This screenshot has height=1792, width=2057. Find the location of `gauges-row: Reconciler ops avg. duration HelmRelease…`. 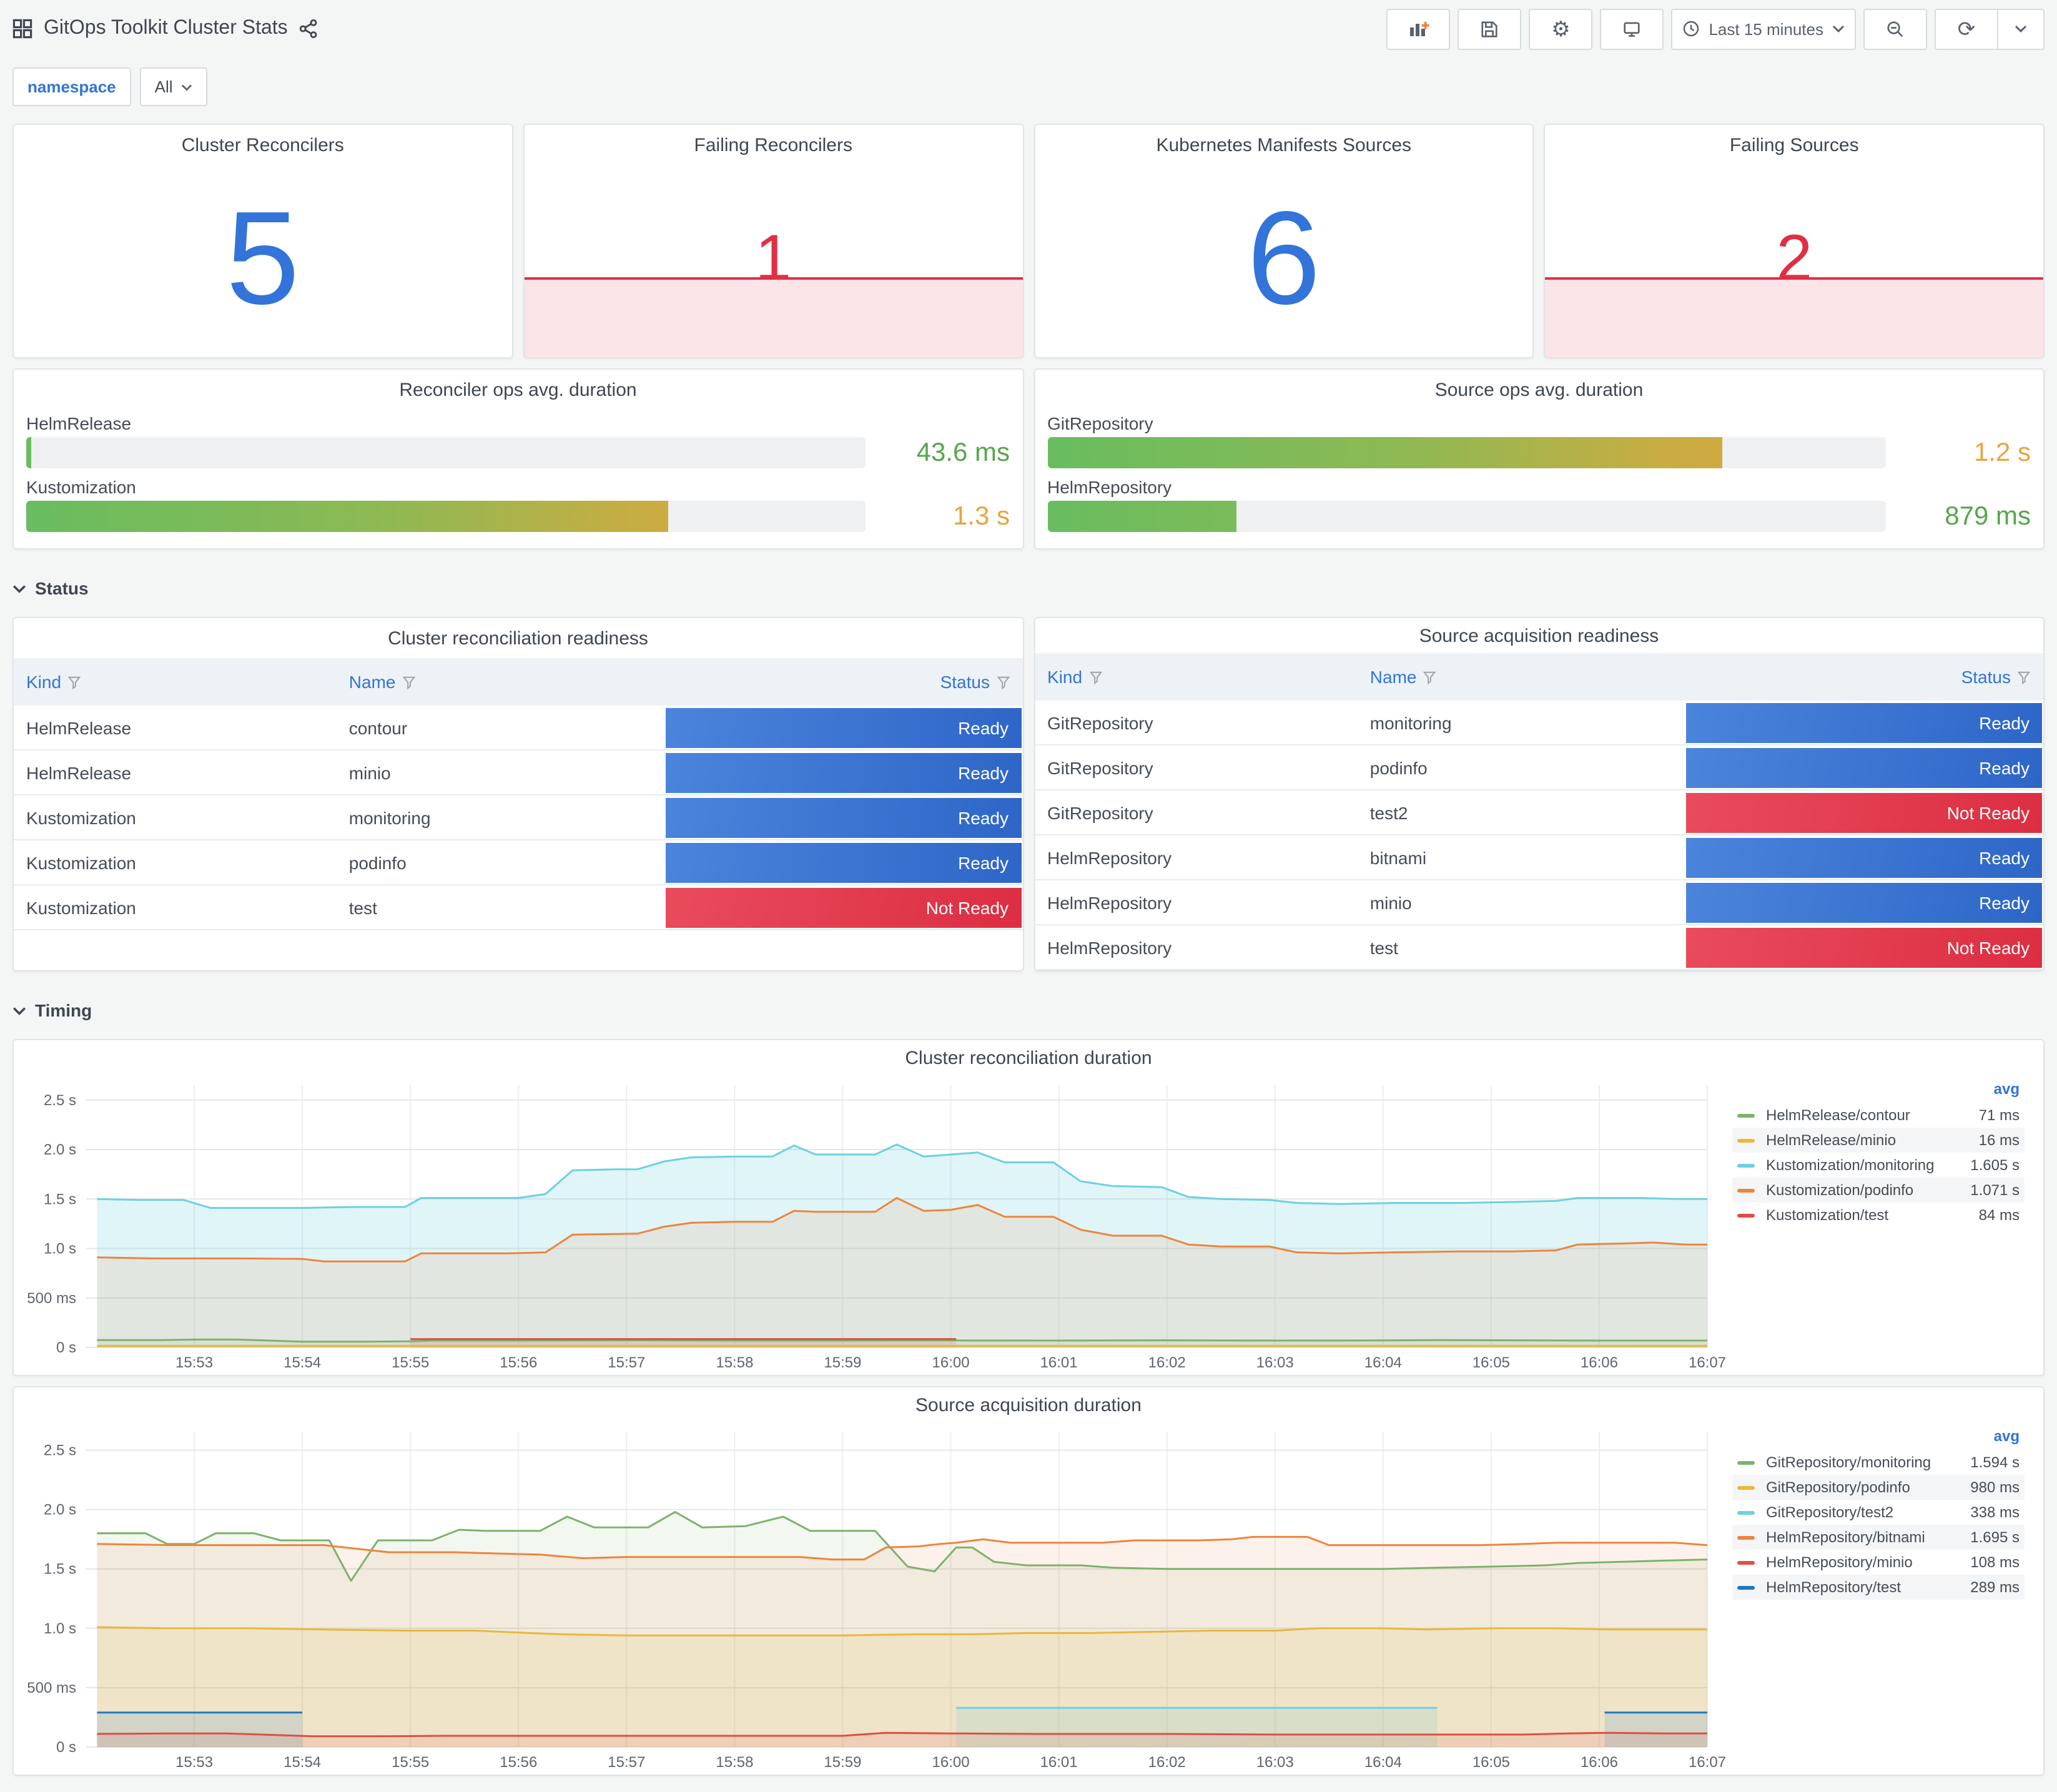

gauges-row: Reconciler ops avg. duration HelmRelease… is located at coordinates (1028, 458).